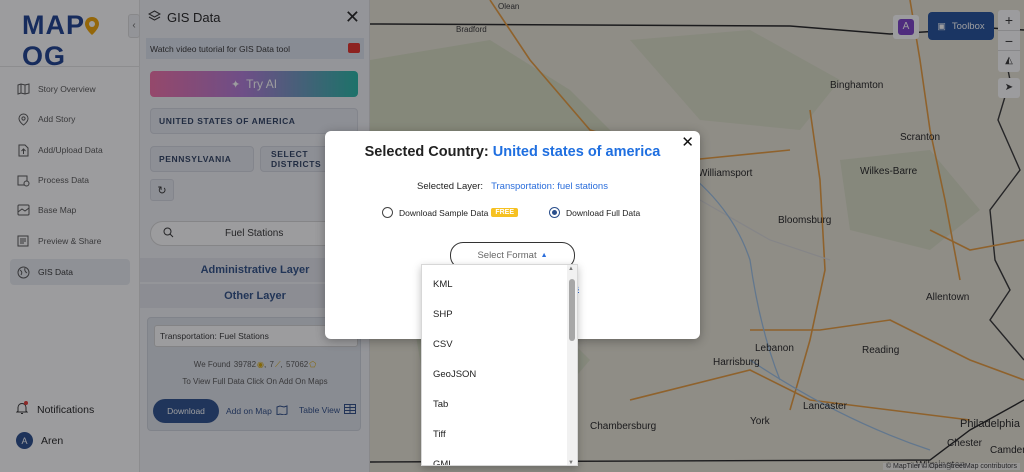 This screenshot has width=1024, height=472. I want to click on scrollbar-thumb, so click(572, 310).